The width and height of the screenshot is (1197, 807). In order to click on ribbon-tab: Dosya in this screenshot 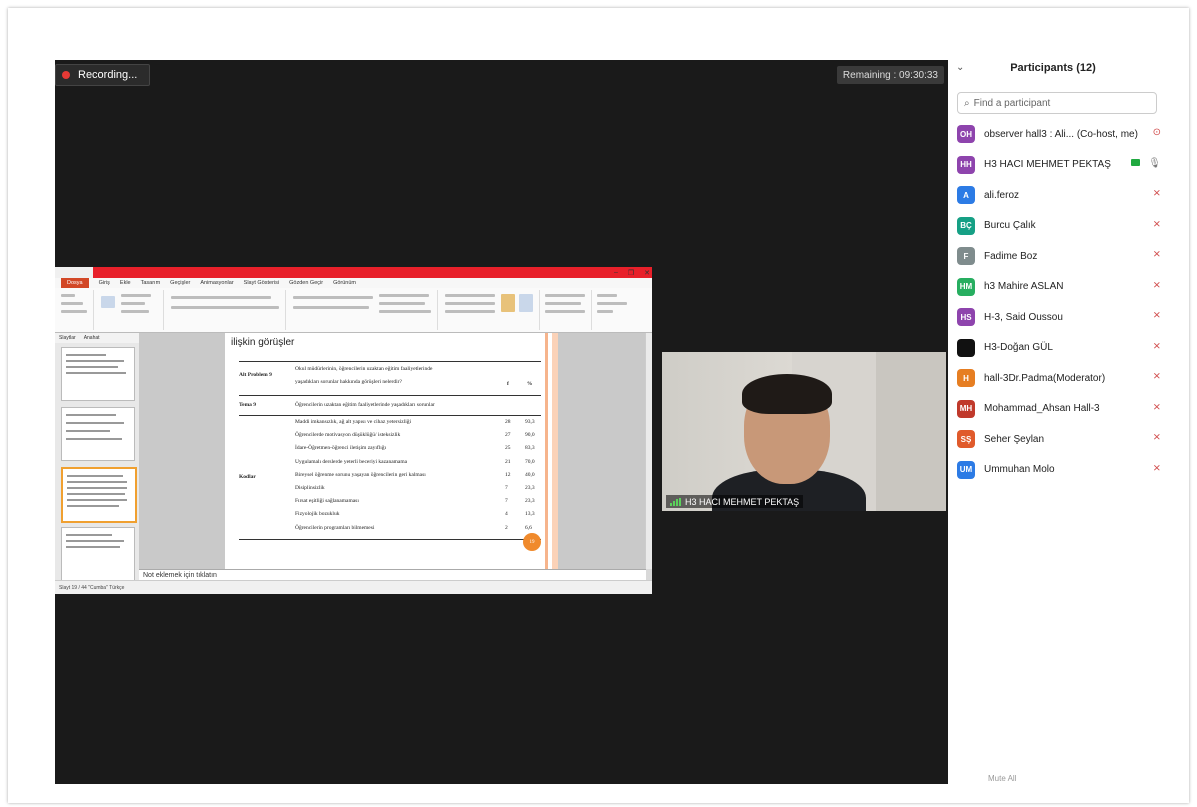, I will do `click(75, 283)`.